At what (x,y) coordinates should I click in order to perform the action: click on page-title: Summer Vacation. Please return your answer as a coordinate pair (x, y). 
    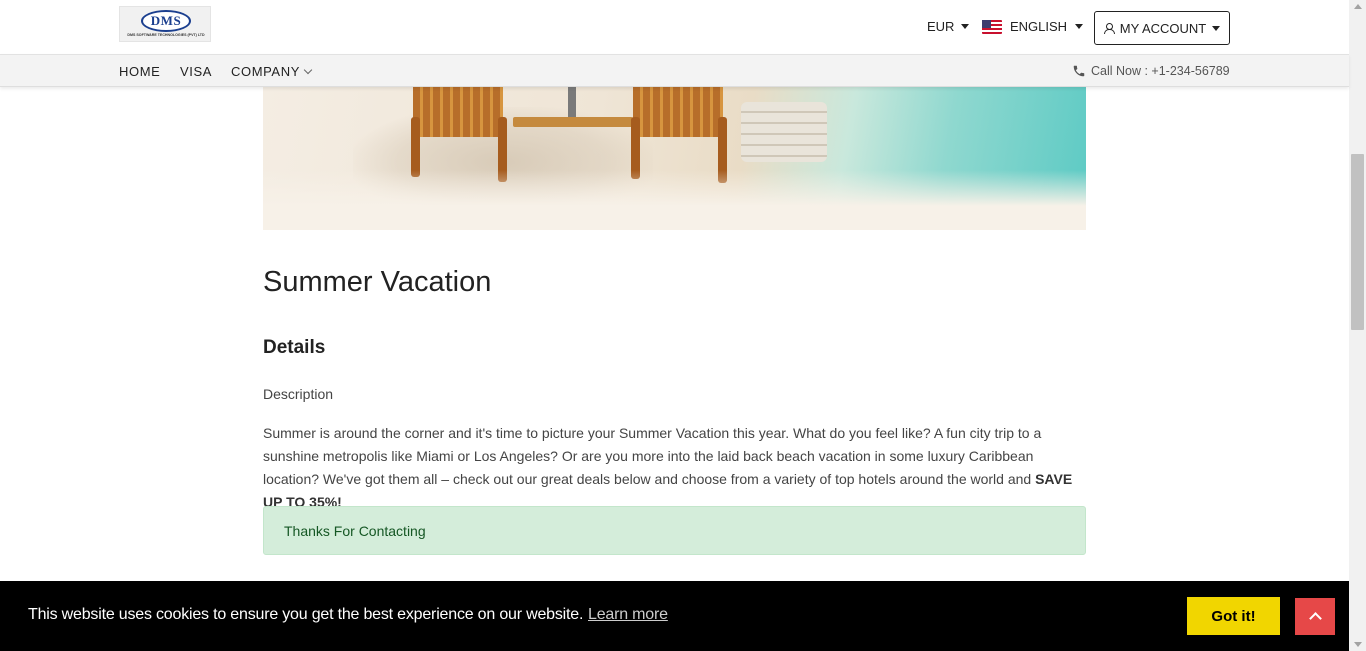
    Looking at the image, I should click on (377, 282).